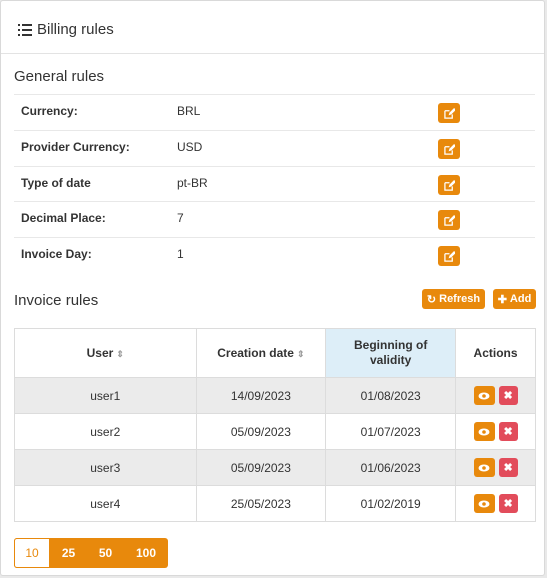  I want to click on page-size-10: 10, so click(32, 553).